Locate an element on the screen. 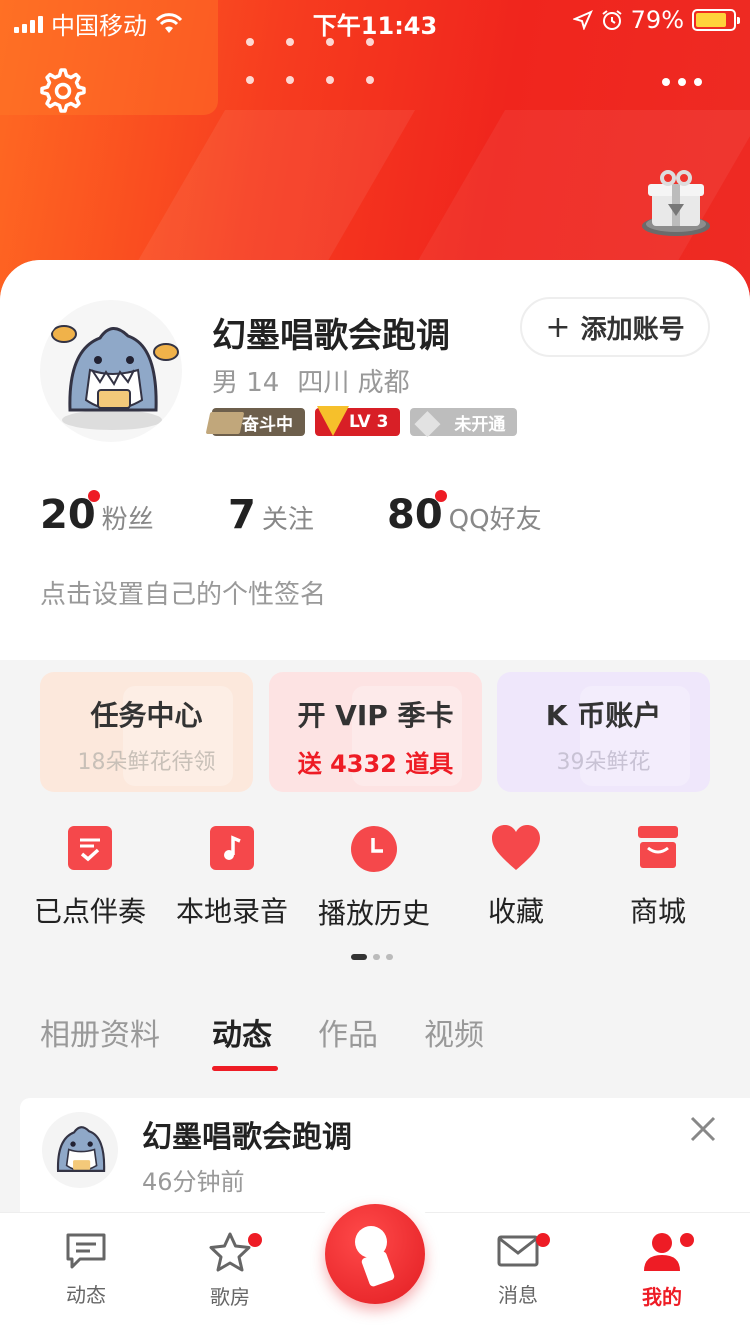 This screenshot has width=750, height=1334. task-center-card: 任务中心 18朵鲜花待领 is located at coordinates (146, 732).